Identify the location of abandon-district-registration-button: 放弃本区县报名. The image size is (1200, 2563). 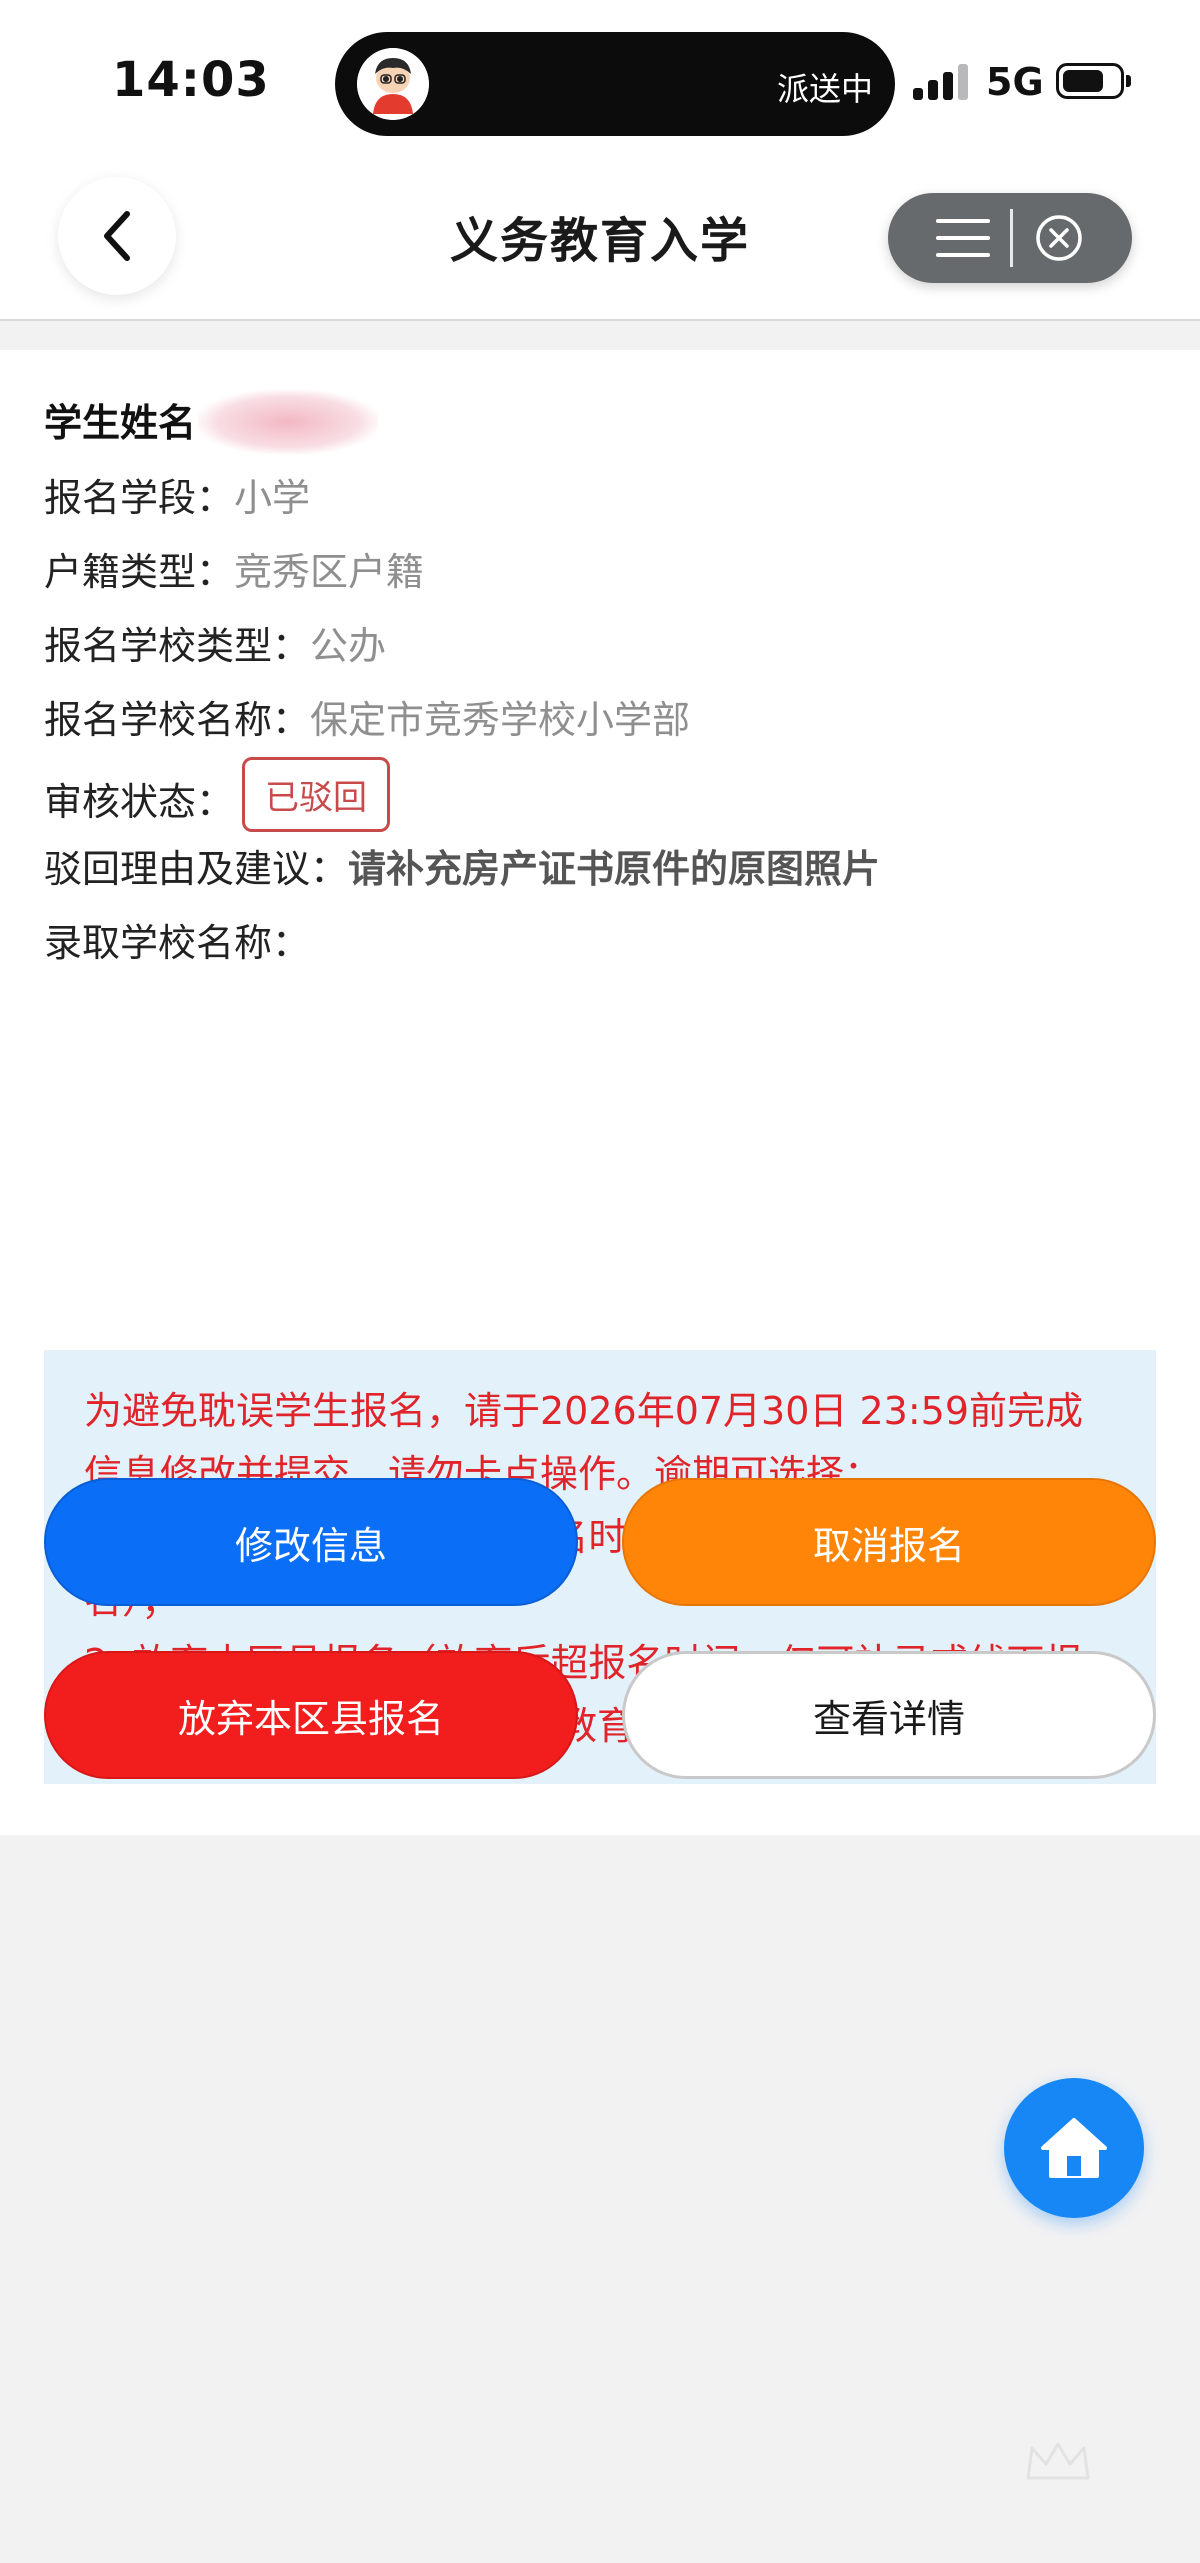
(311, 1715).